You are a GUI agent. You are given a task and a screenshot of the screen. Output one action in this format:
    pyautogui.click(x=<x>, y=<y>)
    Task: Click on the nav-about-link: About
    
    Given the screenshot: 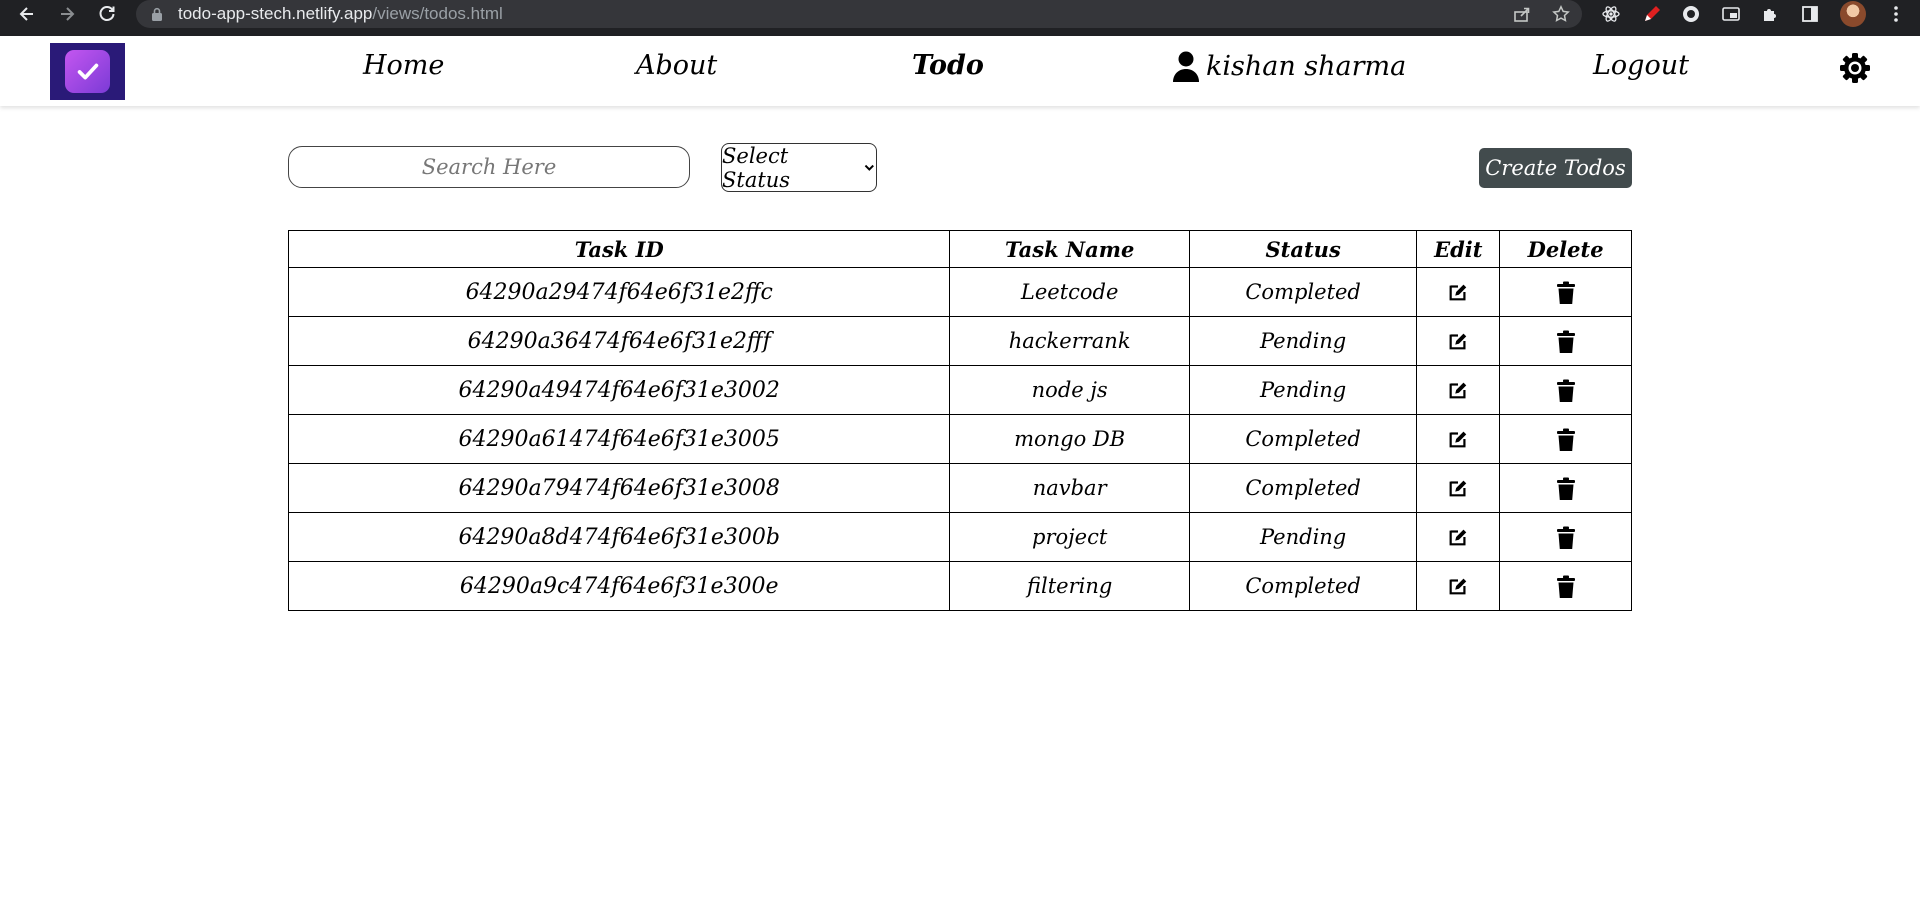 What is the action you would take?
    pyautogui.click(x=676, y=65)
    